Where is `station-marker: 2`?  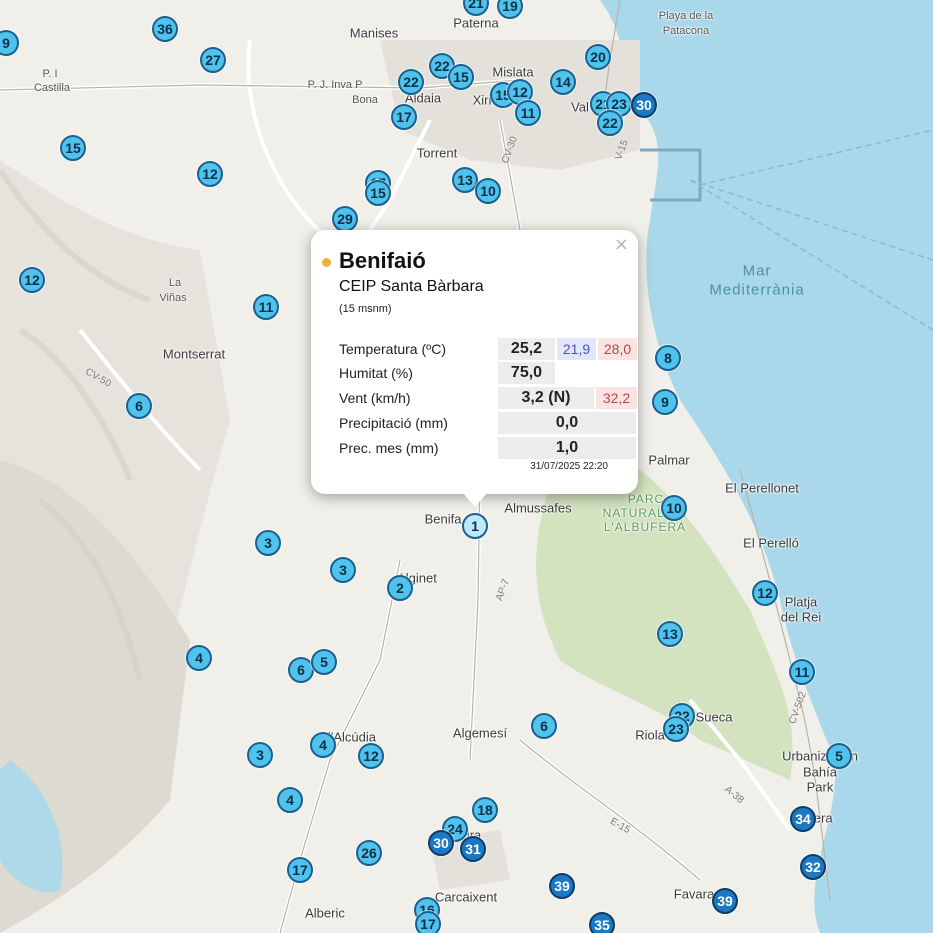 station-marker: 2 is located at coordinates (400, 588).